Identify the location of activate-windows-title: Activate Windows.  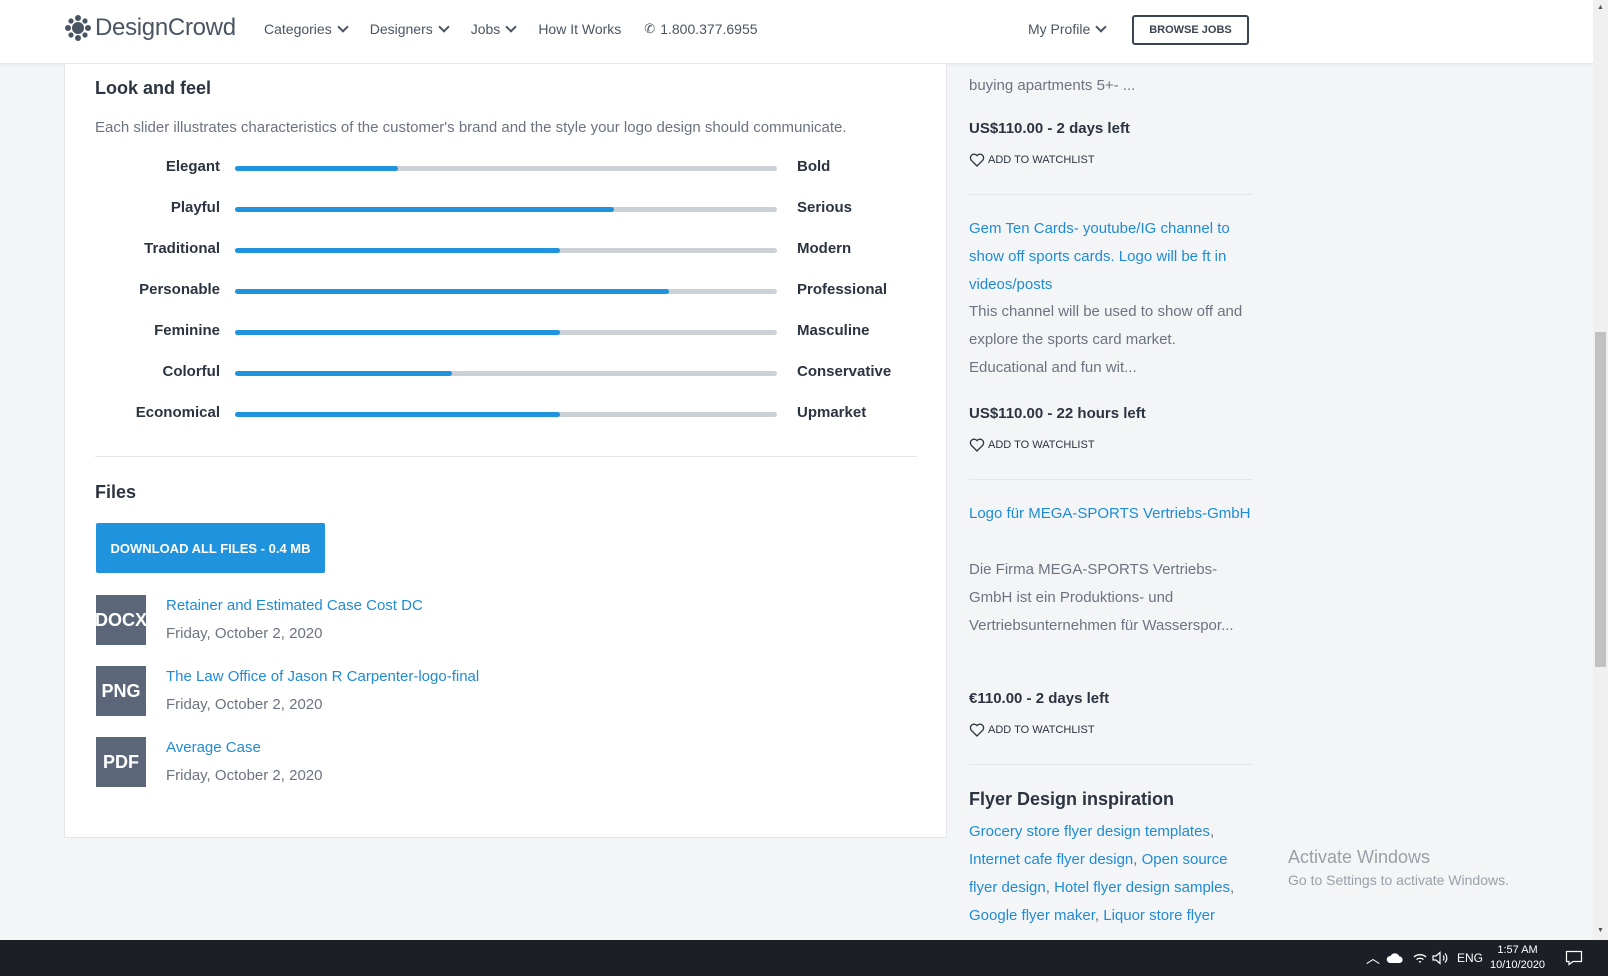
(1359, 857).